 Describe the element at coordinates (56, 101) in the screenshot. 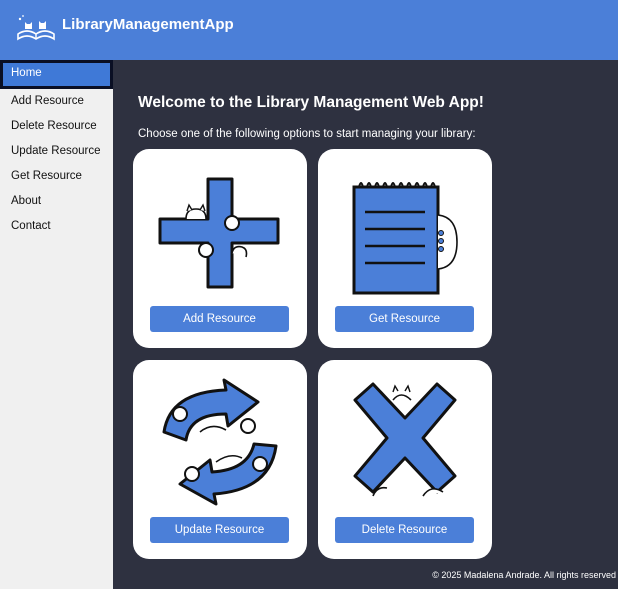

I see `sidebar-item-add-resource: Add Resource` at that location.